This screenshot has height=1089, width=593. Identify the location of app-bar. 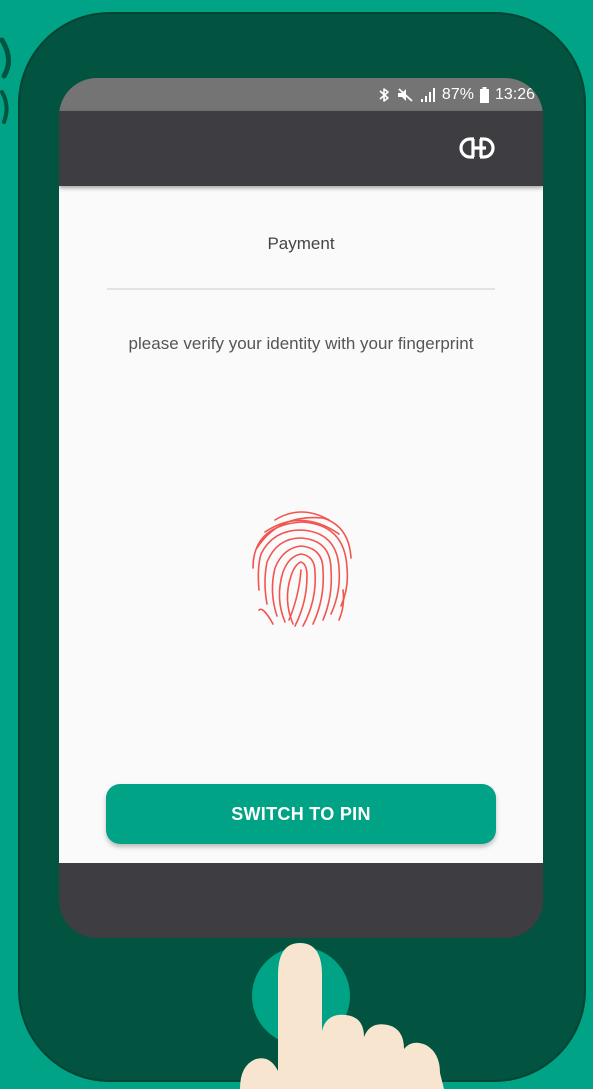
(301, 148).